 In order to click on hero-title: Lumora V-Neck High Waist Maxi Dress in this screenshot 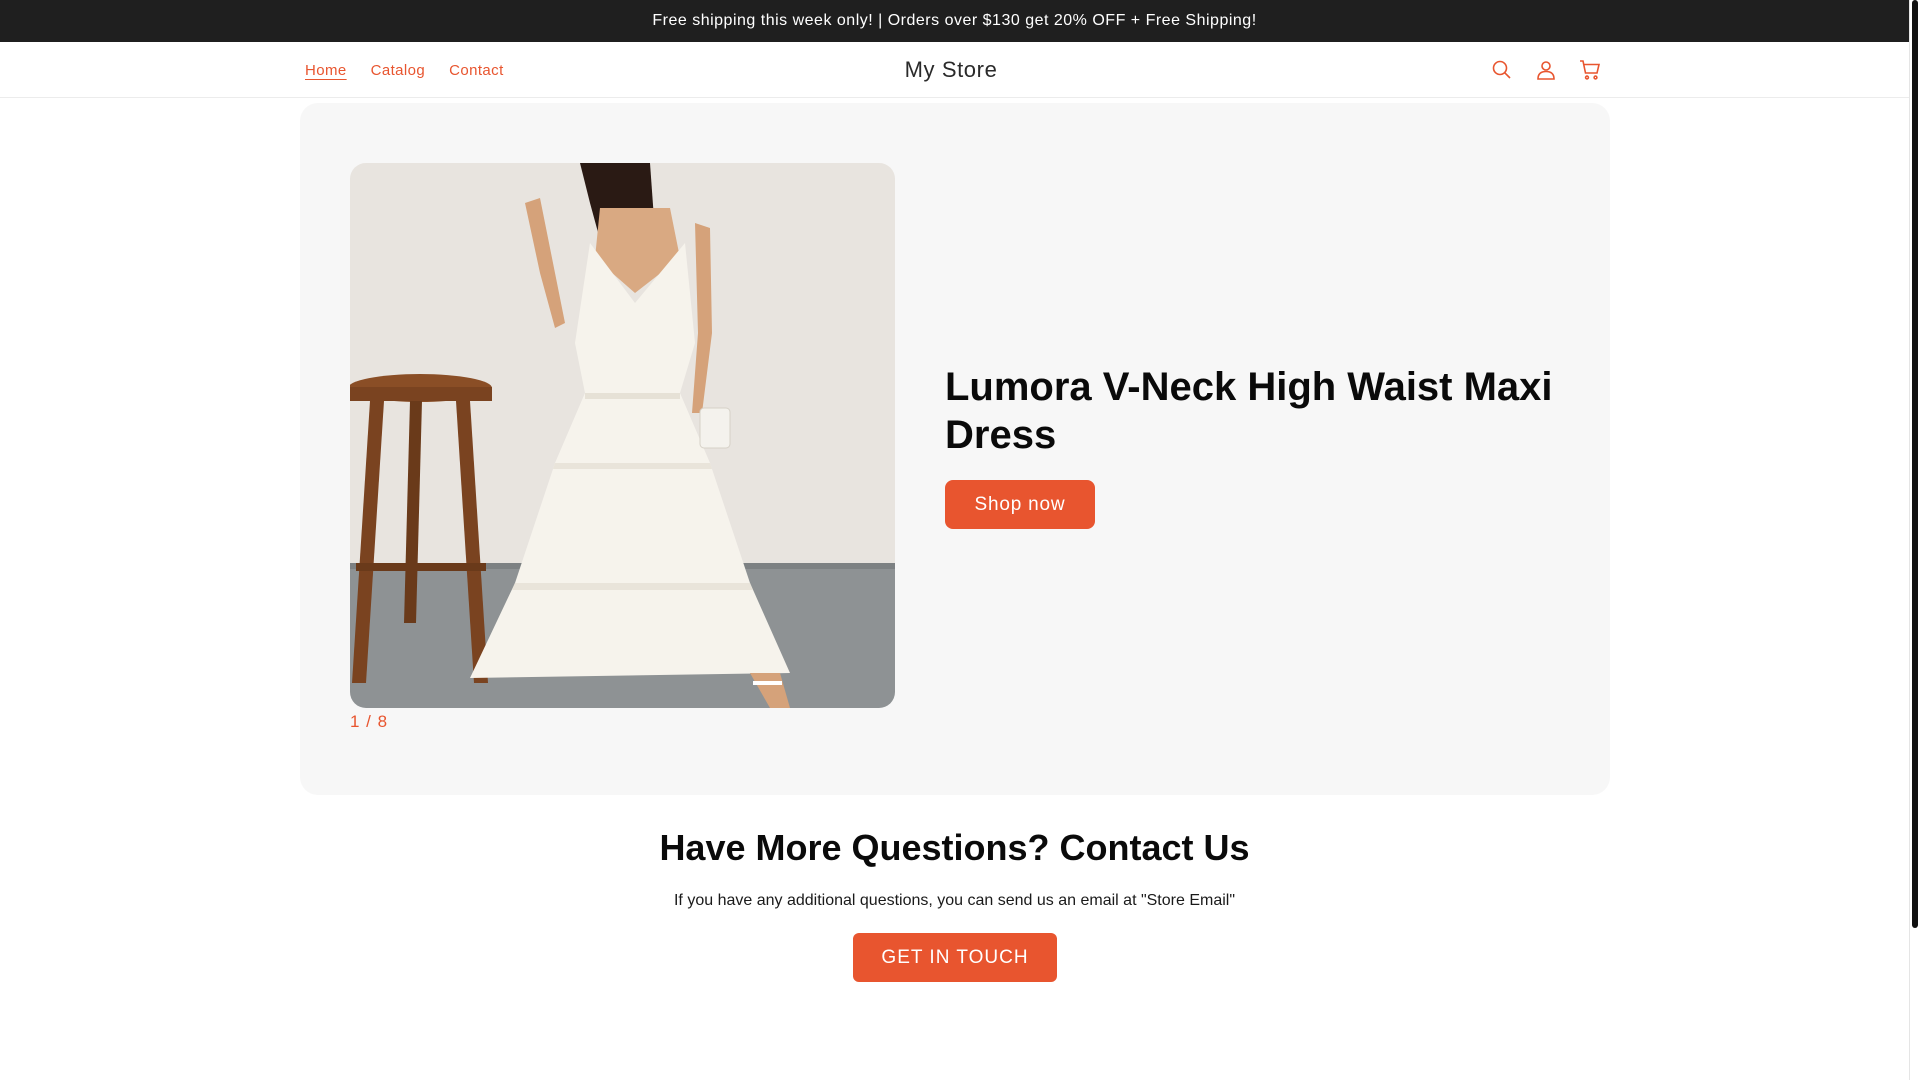, I will do `click(1249, 411)`.